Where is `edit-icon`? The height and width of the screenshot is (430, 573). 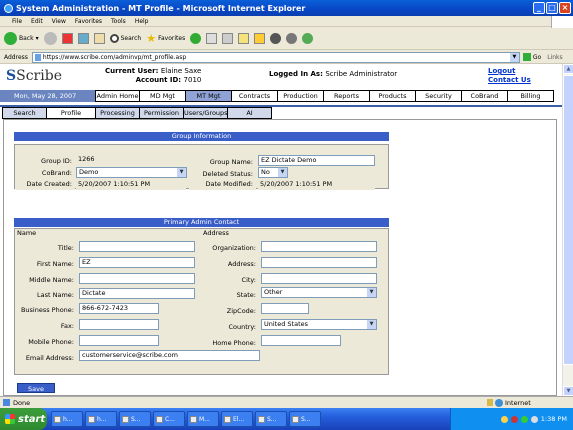
edit-icon is located at coordinates (244, 38).